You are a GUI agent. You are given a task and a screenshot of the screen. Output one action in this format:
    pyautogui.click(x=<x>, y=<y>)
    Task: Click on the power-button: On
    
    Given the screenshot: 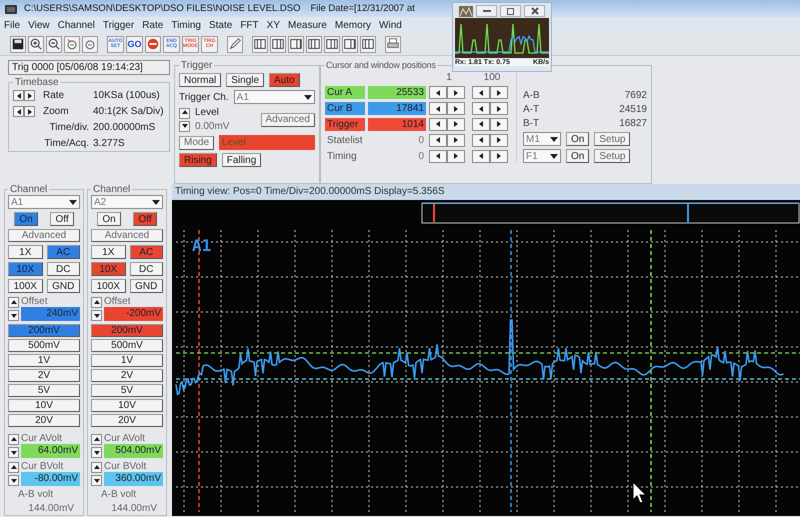 What is the action you would take?
    pyautogui.click(x=109, y=219)
    